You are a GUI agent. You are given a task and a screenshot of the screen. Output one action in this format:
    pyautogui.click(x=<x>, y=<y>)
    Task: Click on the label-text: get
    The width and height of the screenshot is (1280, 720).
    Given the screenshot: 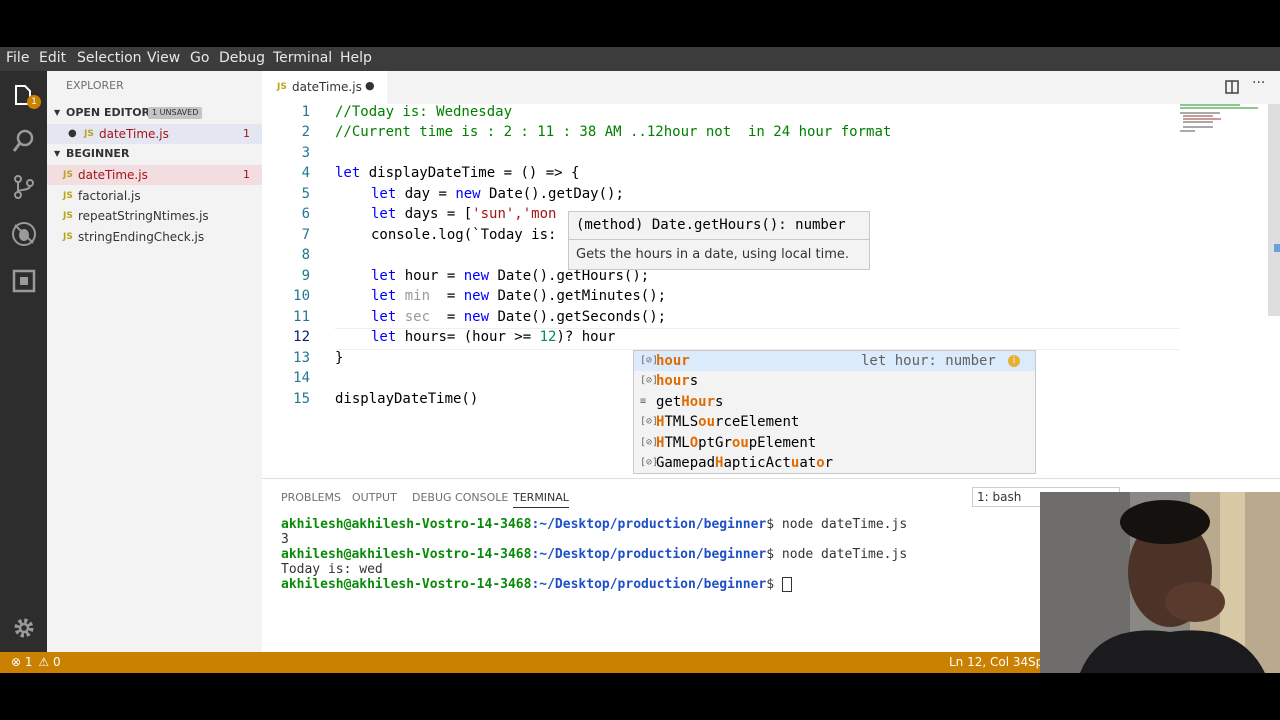 What is the action you would take?
    pyautogui.click(x=669, y=402)
    